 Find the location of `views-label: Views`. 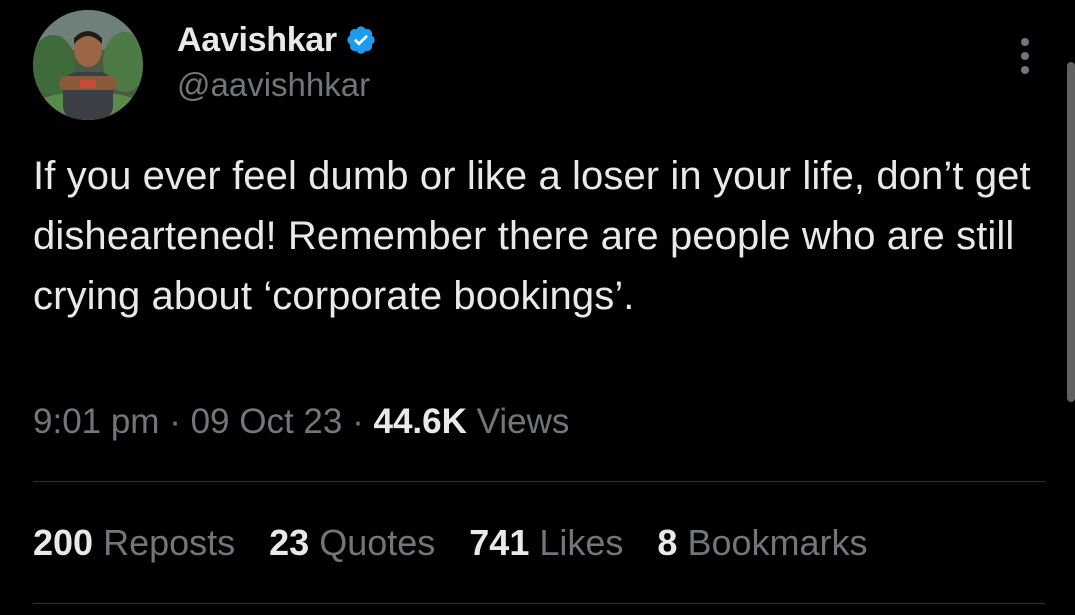

views-label: Views is located at coordinates (523, 421).